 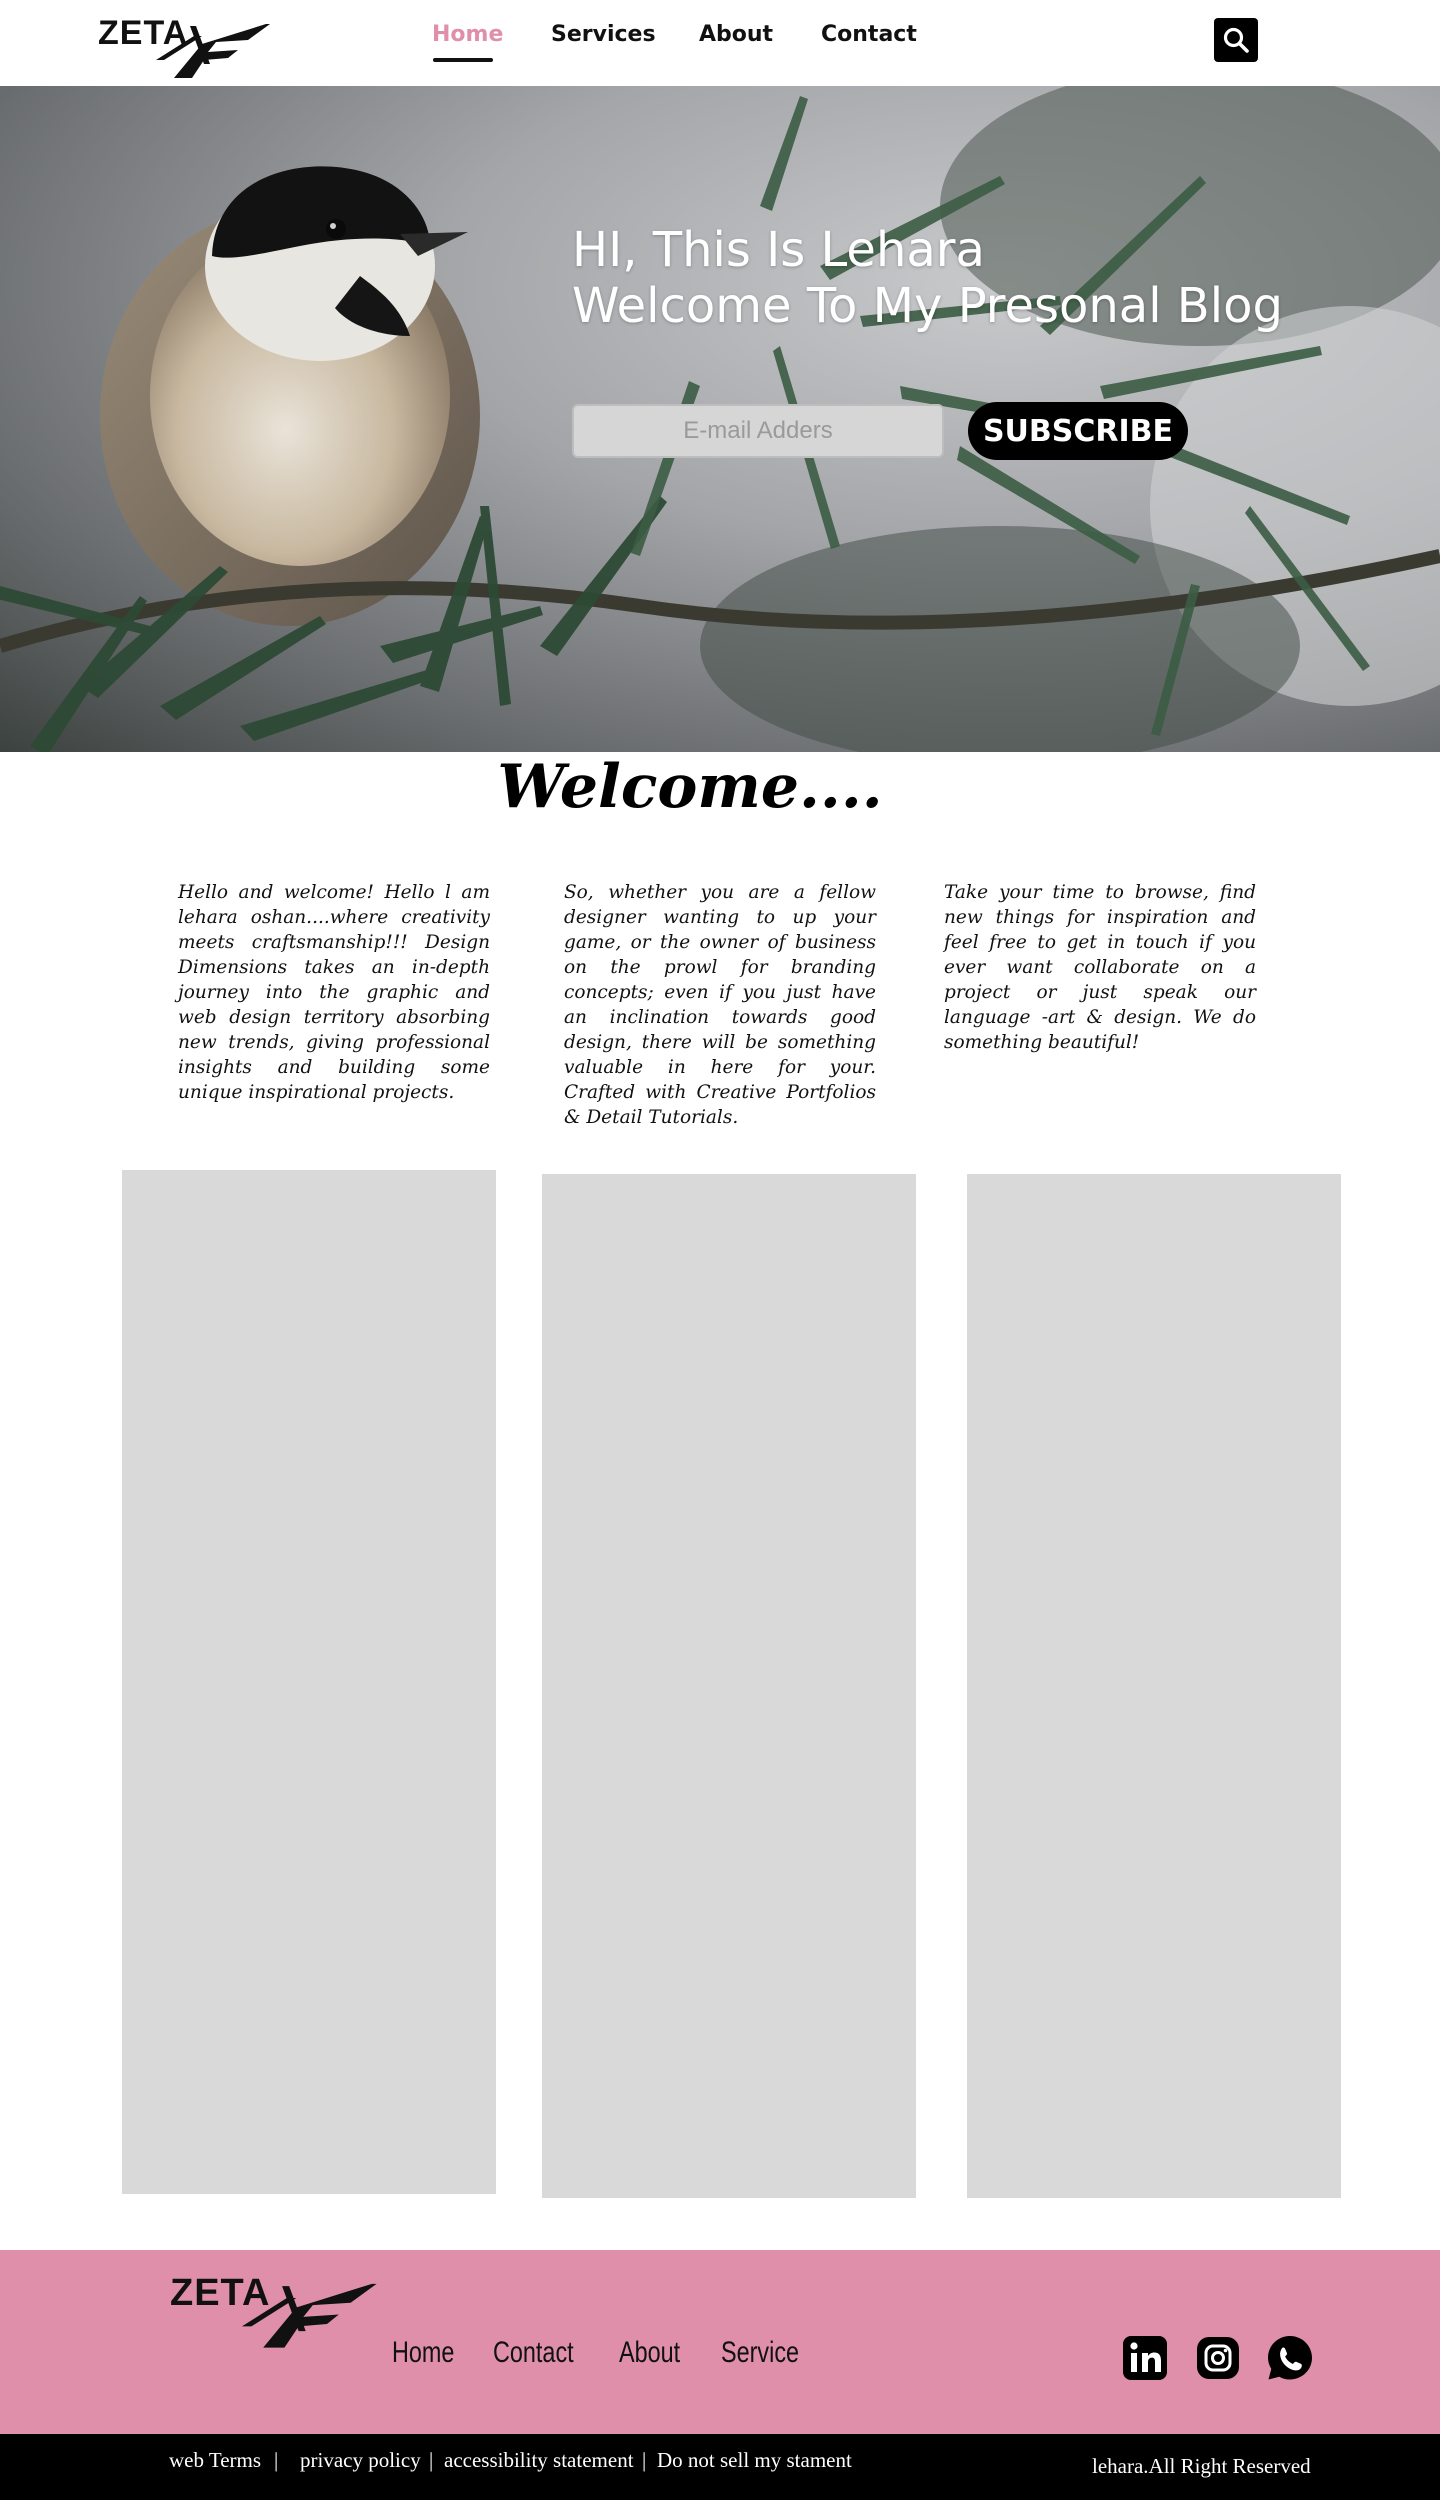 I want to click on search-button, so click(x=1236, y=40).